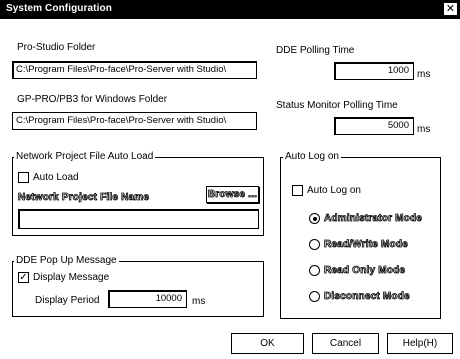 This screenshot has width=460, height=359. Describe the element at coordinates (373, 219) in the screenshot. I see `administrator-mode-label: Administrator Mode` at that location.